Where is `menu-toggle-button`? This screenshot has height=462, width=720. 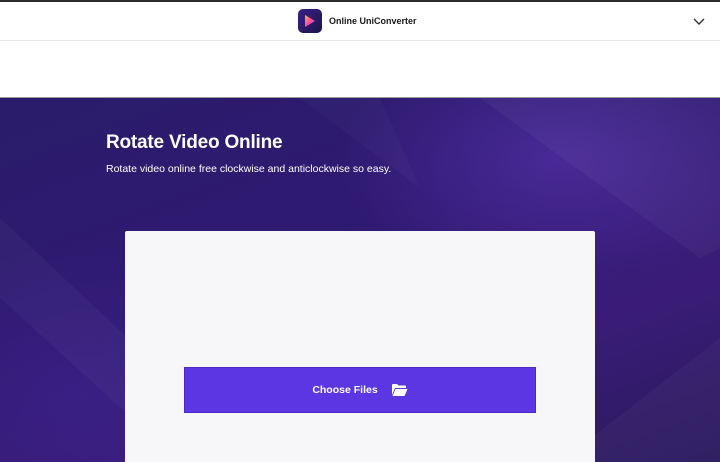
menu-toggle-button is located at coordinates (699, 22).